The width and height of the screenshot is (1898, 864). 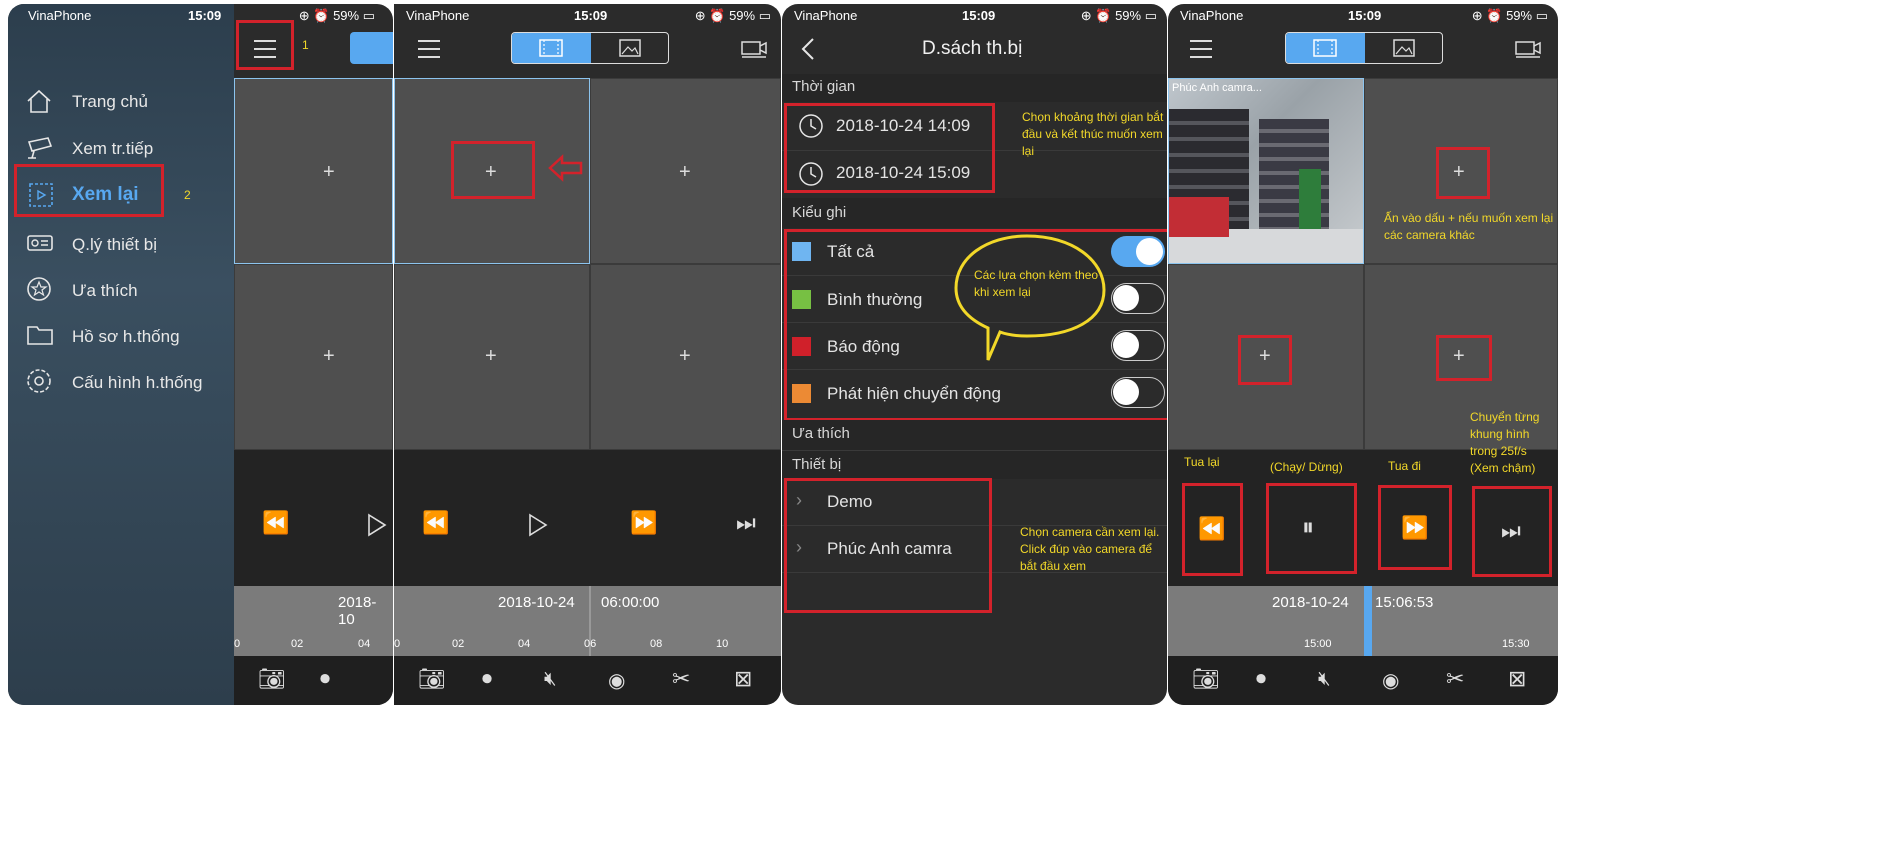 What do you see at coordinates (808, 49) in the screenshot?
I see `back-arrow-icon` at bounding box center [808, 49].